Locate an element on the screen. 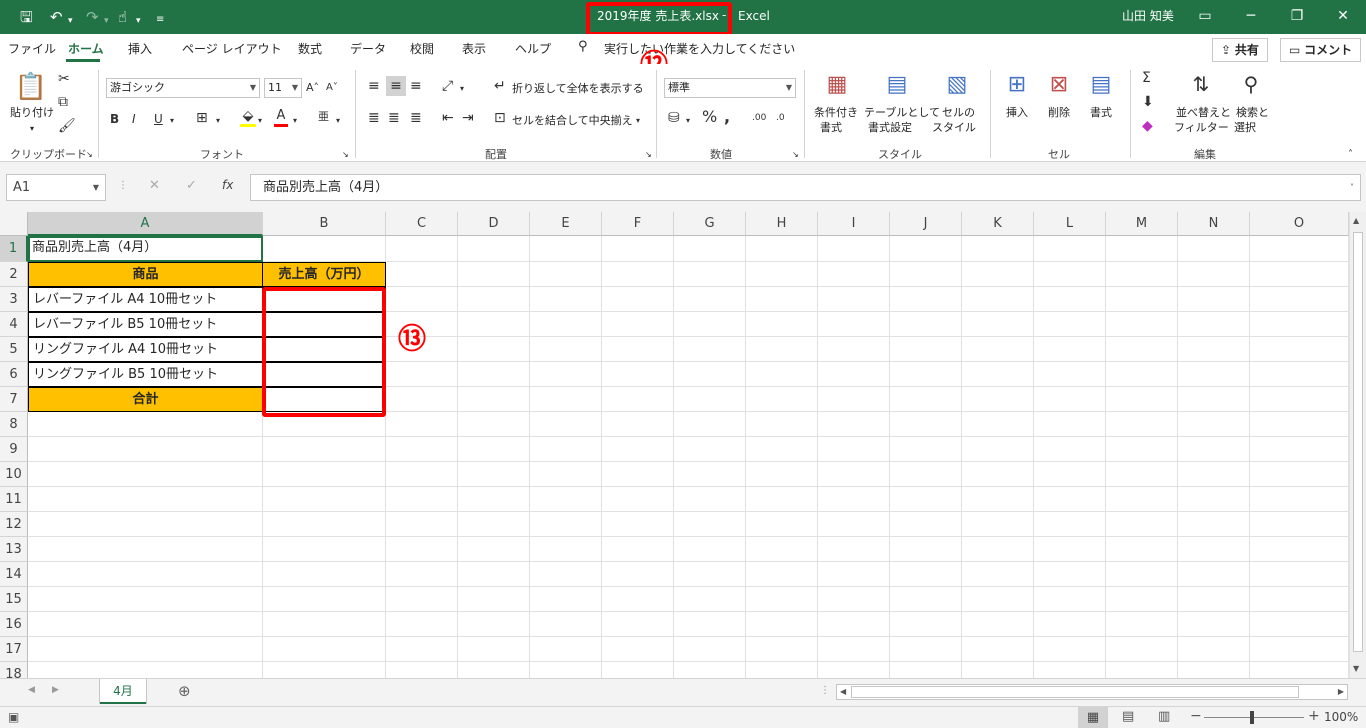  cell-O3 is located at coordinates (1299, 299).